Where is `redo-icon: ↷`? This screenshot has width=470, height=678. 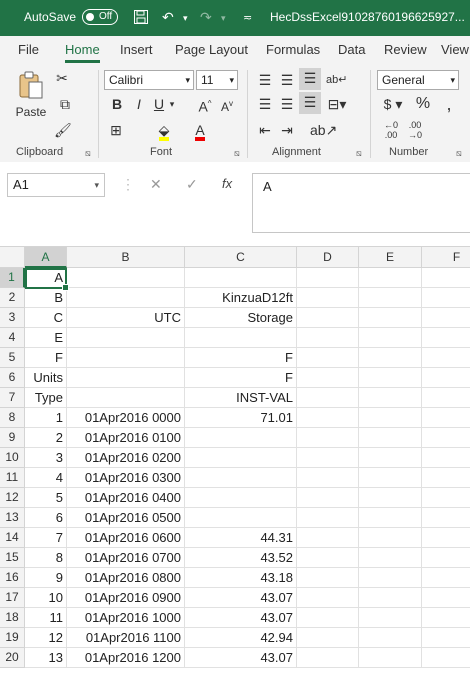
redo-icon: ↷ is located at coordinates (206, 17).